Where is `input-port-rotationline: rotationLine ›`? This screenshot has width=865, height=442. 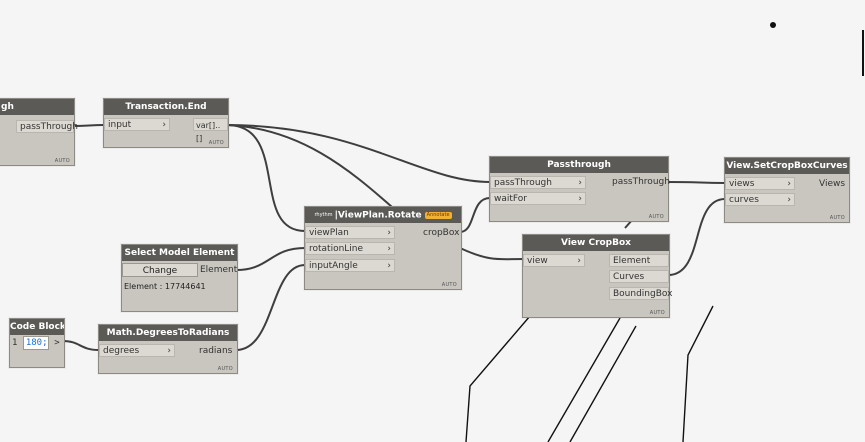 input-port-rotationline: rotationLine › is located at coordinates (350, 248).